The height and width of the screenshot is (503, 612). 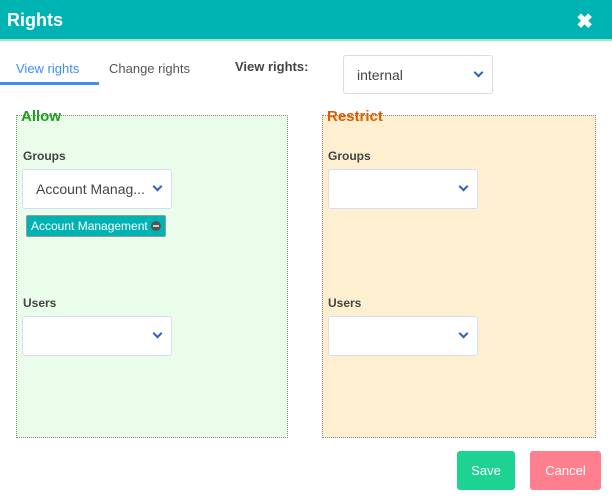 What do you see at coordinates (35, 20) in the screenshot?
I see `dialog-title: Rights` at bounding box center [35, 20].